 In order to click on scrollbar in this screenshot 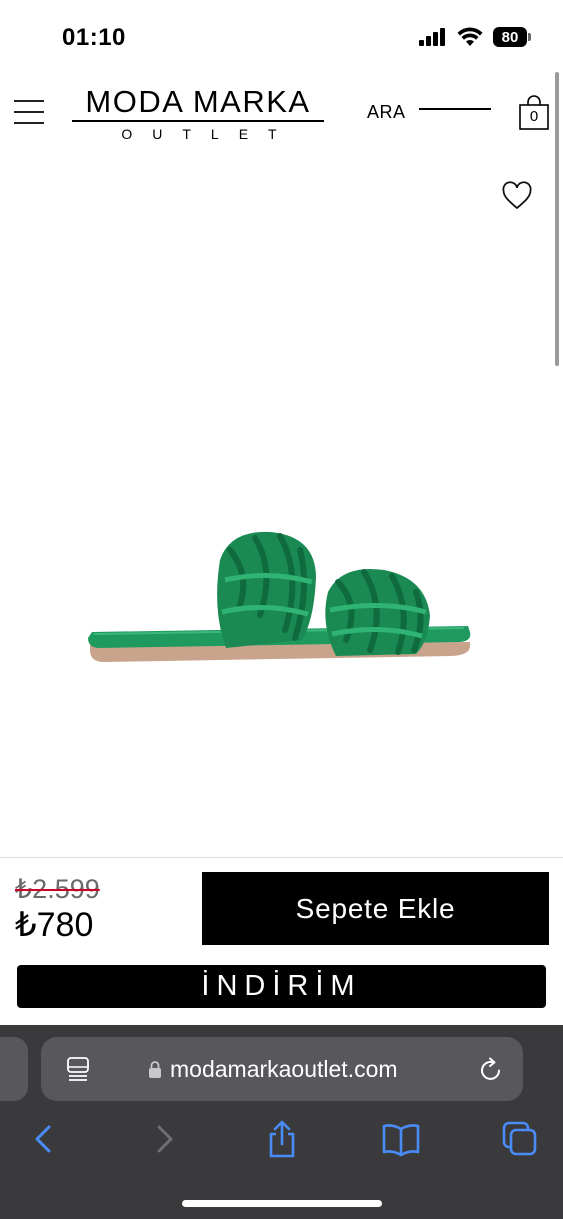, I will do `click(557, 219)`.